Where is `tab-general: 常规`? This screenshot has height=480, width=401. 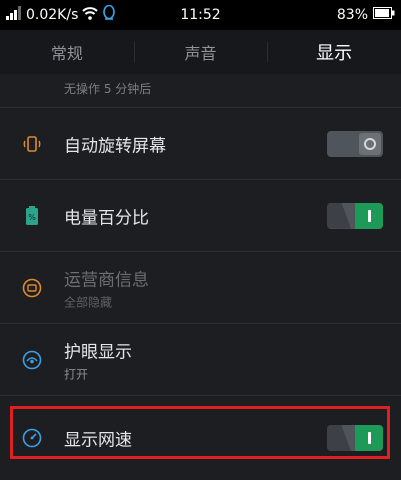
tab-general: 常规 is located at coordinates (67, 52).